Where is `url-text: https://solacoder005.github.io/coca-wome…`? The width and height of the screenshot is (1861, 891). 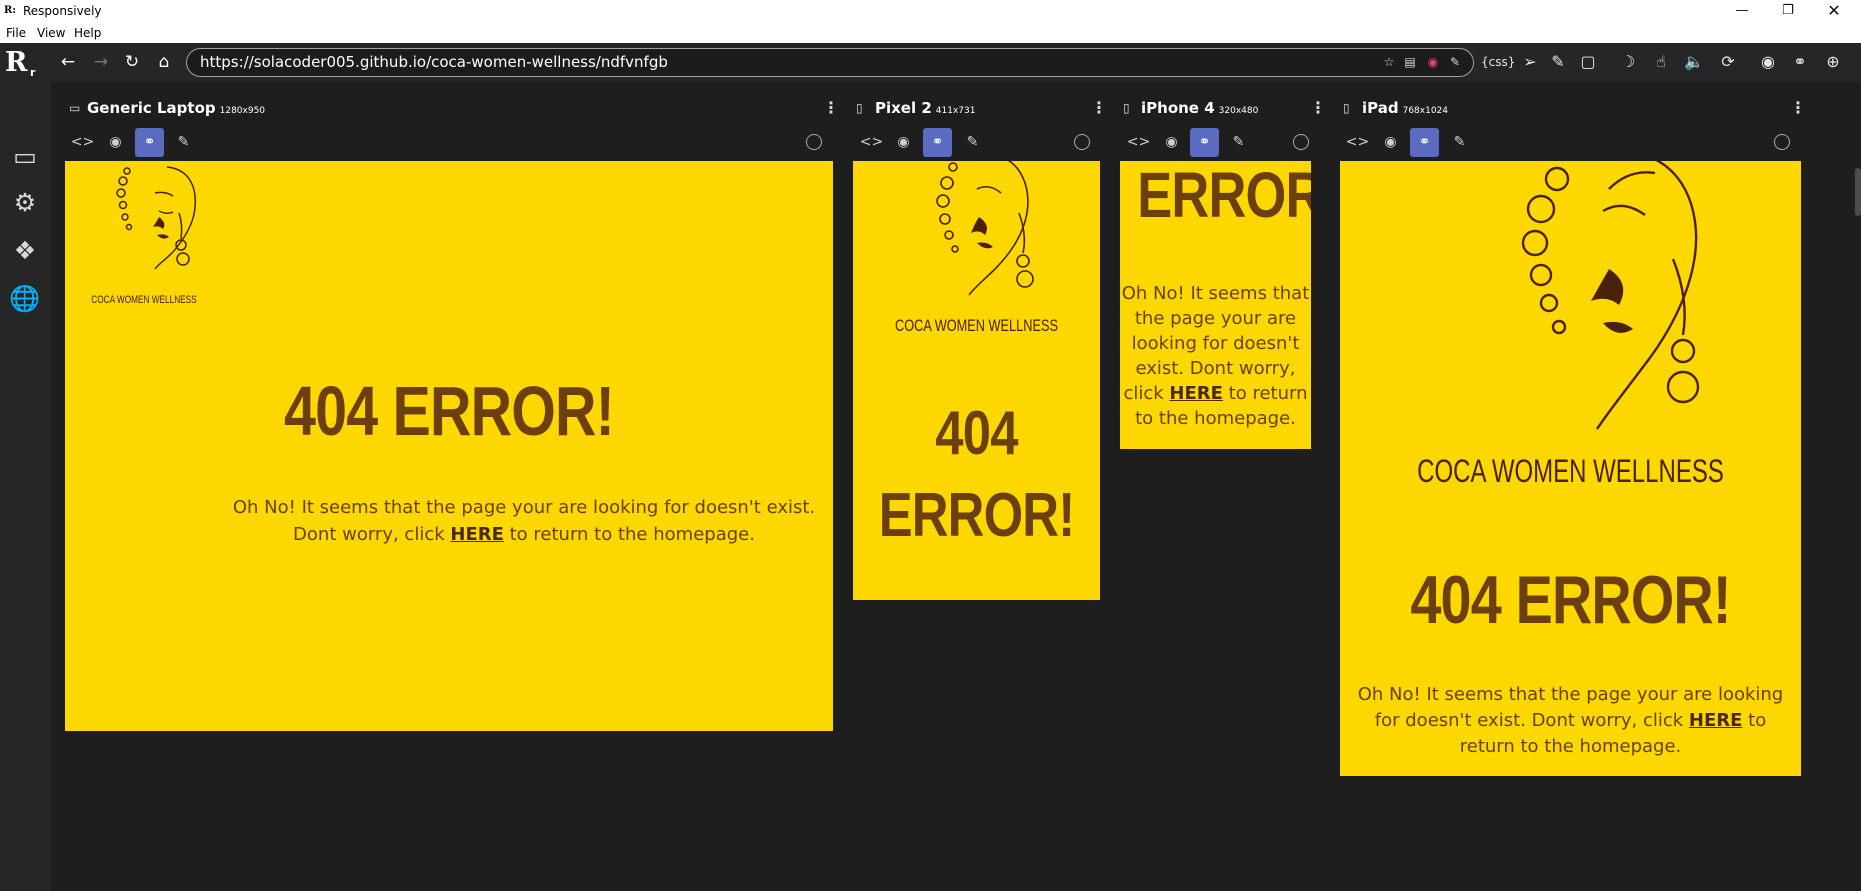 url-text: https://solacoder005.github.io/coca-wome… is located at coordinates (434, 62).